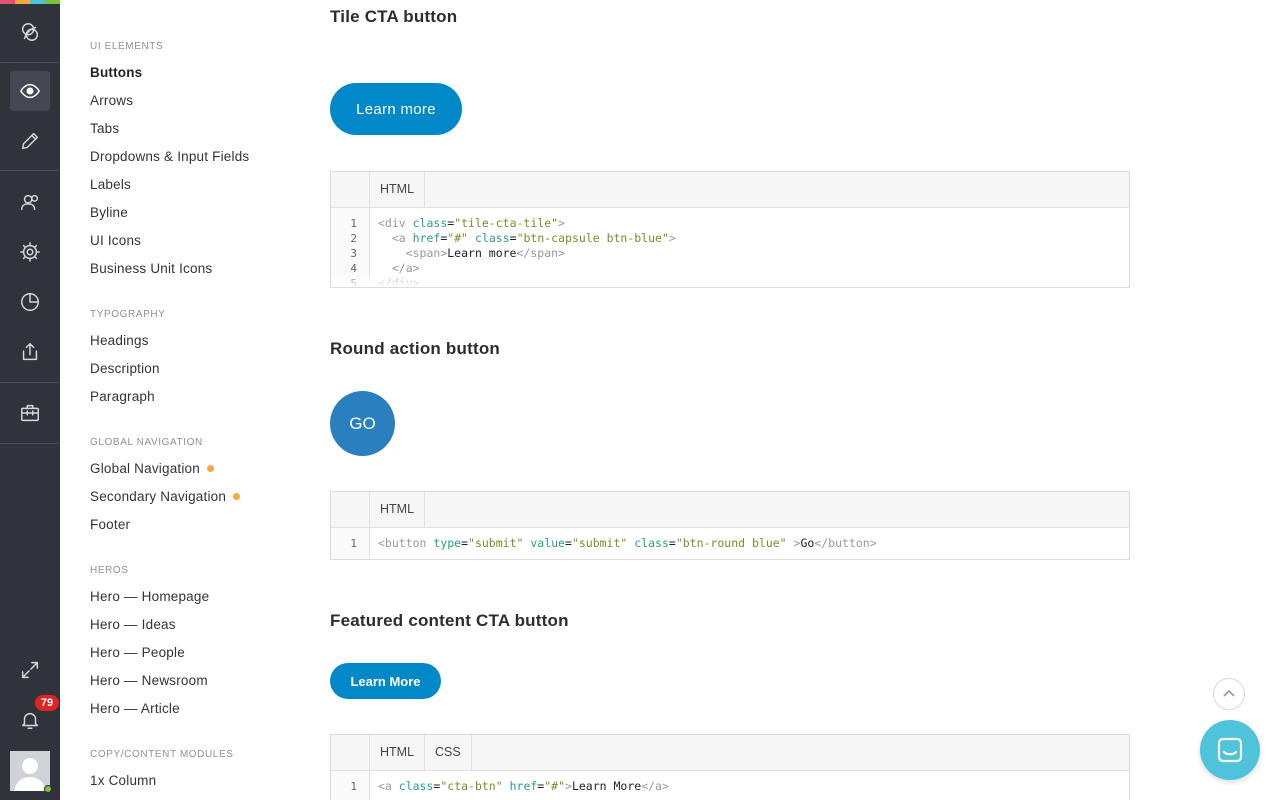 This screenshot has height=800, width=1280. I want to click on learn-more-cta-button: Learn More, so click(385, 681).